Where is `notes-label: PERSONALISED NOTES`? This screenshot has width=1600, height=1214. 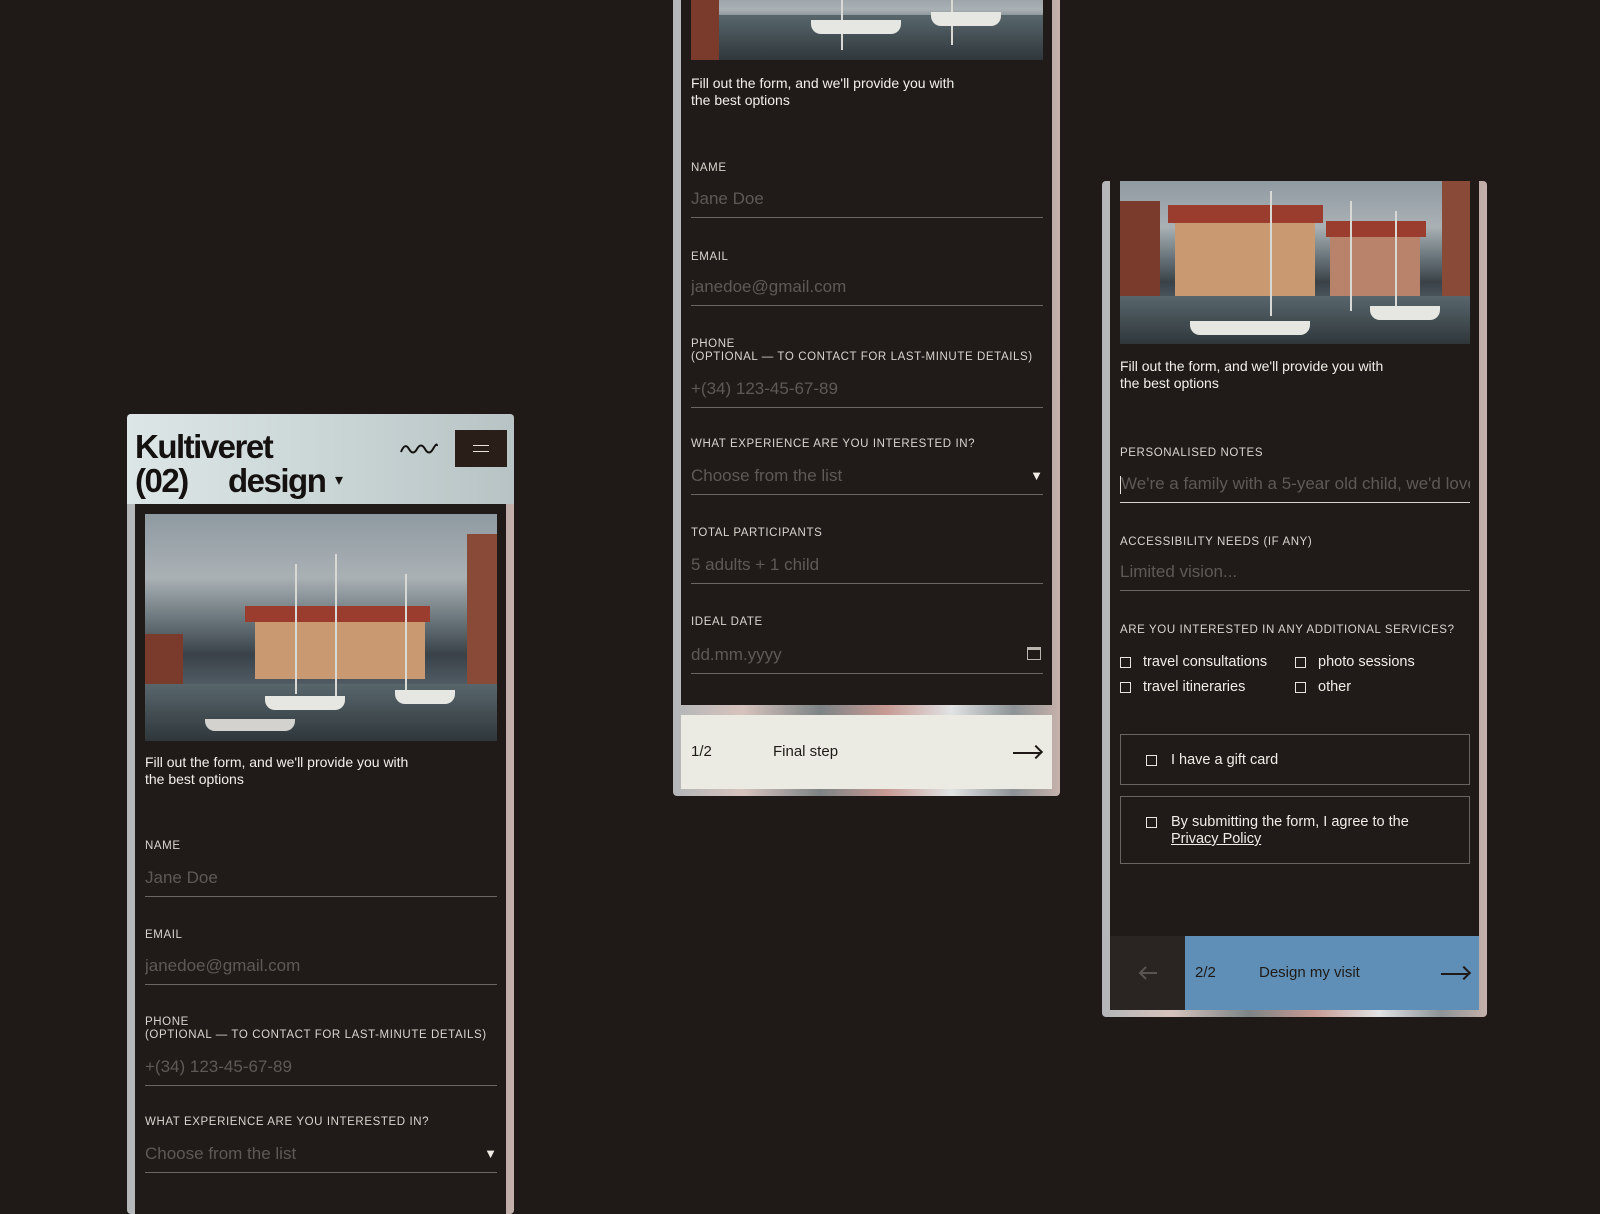 notes-label: PERSONALISED NOTES is located at coordinates (1192, 453).